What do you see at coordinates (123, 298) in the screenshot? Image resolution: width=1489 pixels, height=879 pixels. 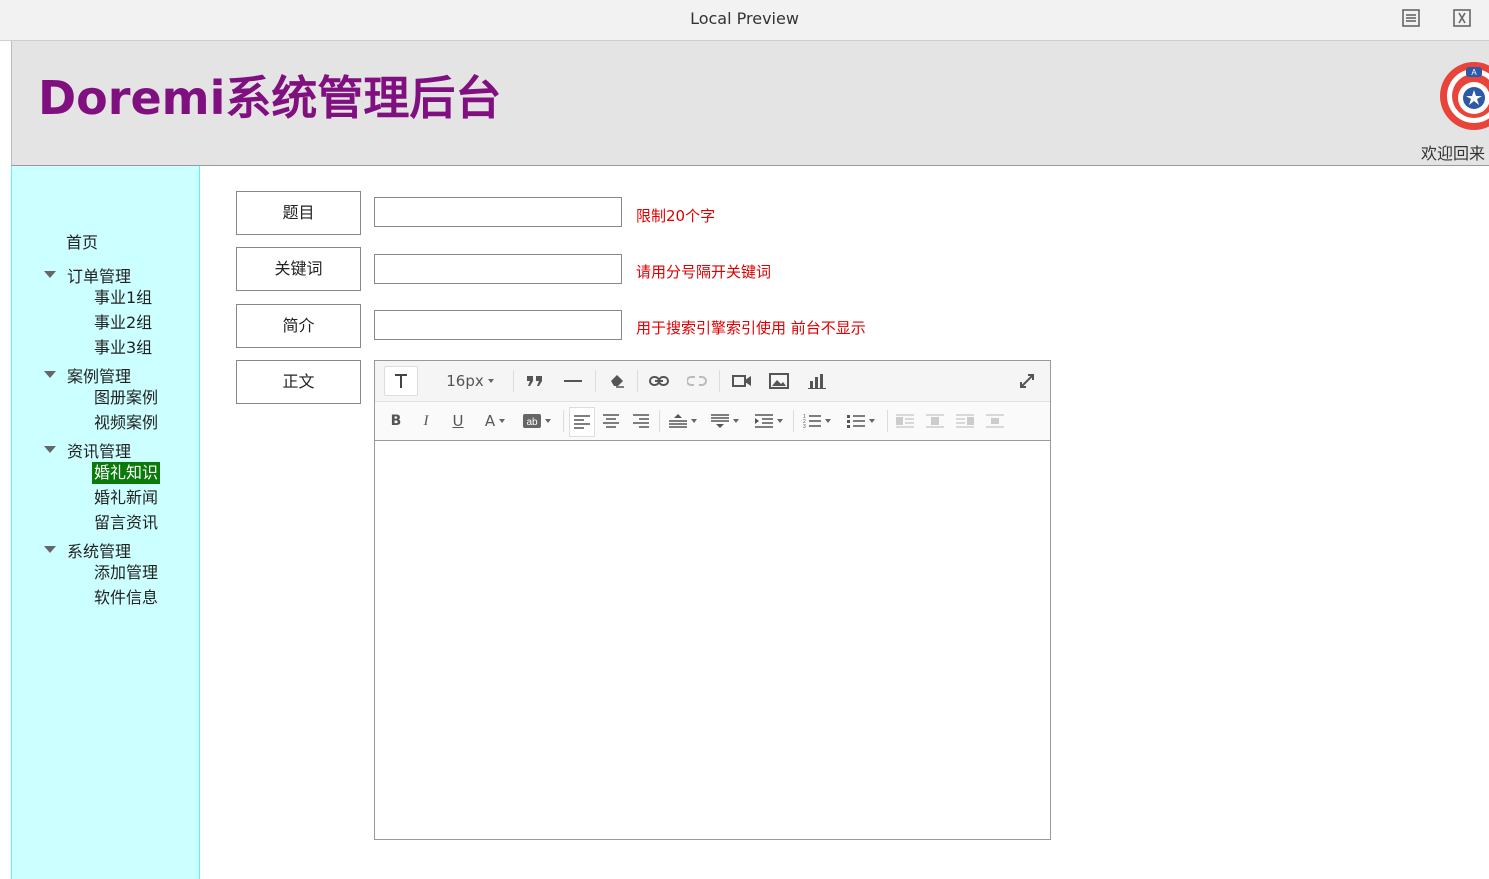 I see `sidebar-item-team1: 事业1组` at bounding box center [123, 298].